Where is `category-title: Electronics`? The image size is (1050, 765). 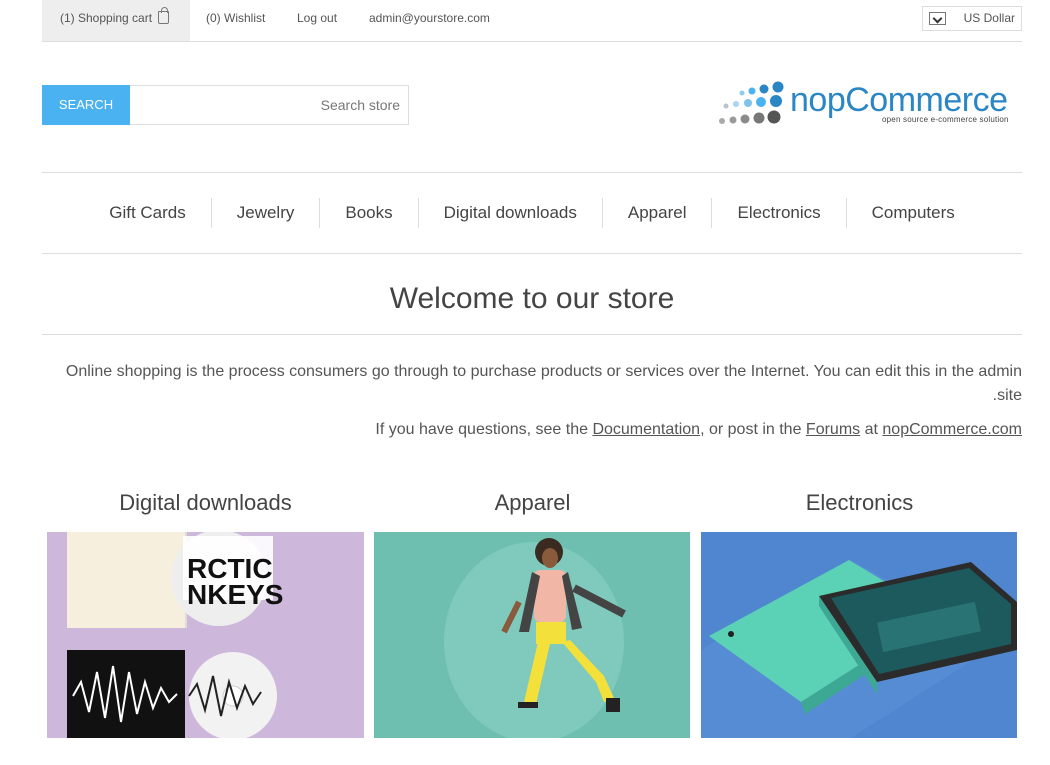 category-title: Electronics is located at coordinates (859, 504).